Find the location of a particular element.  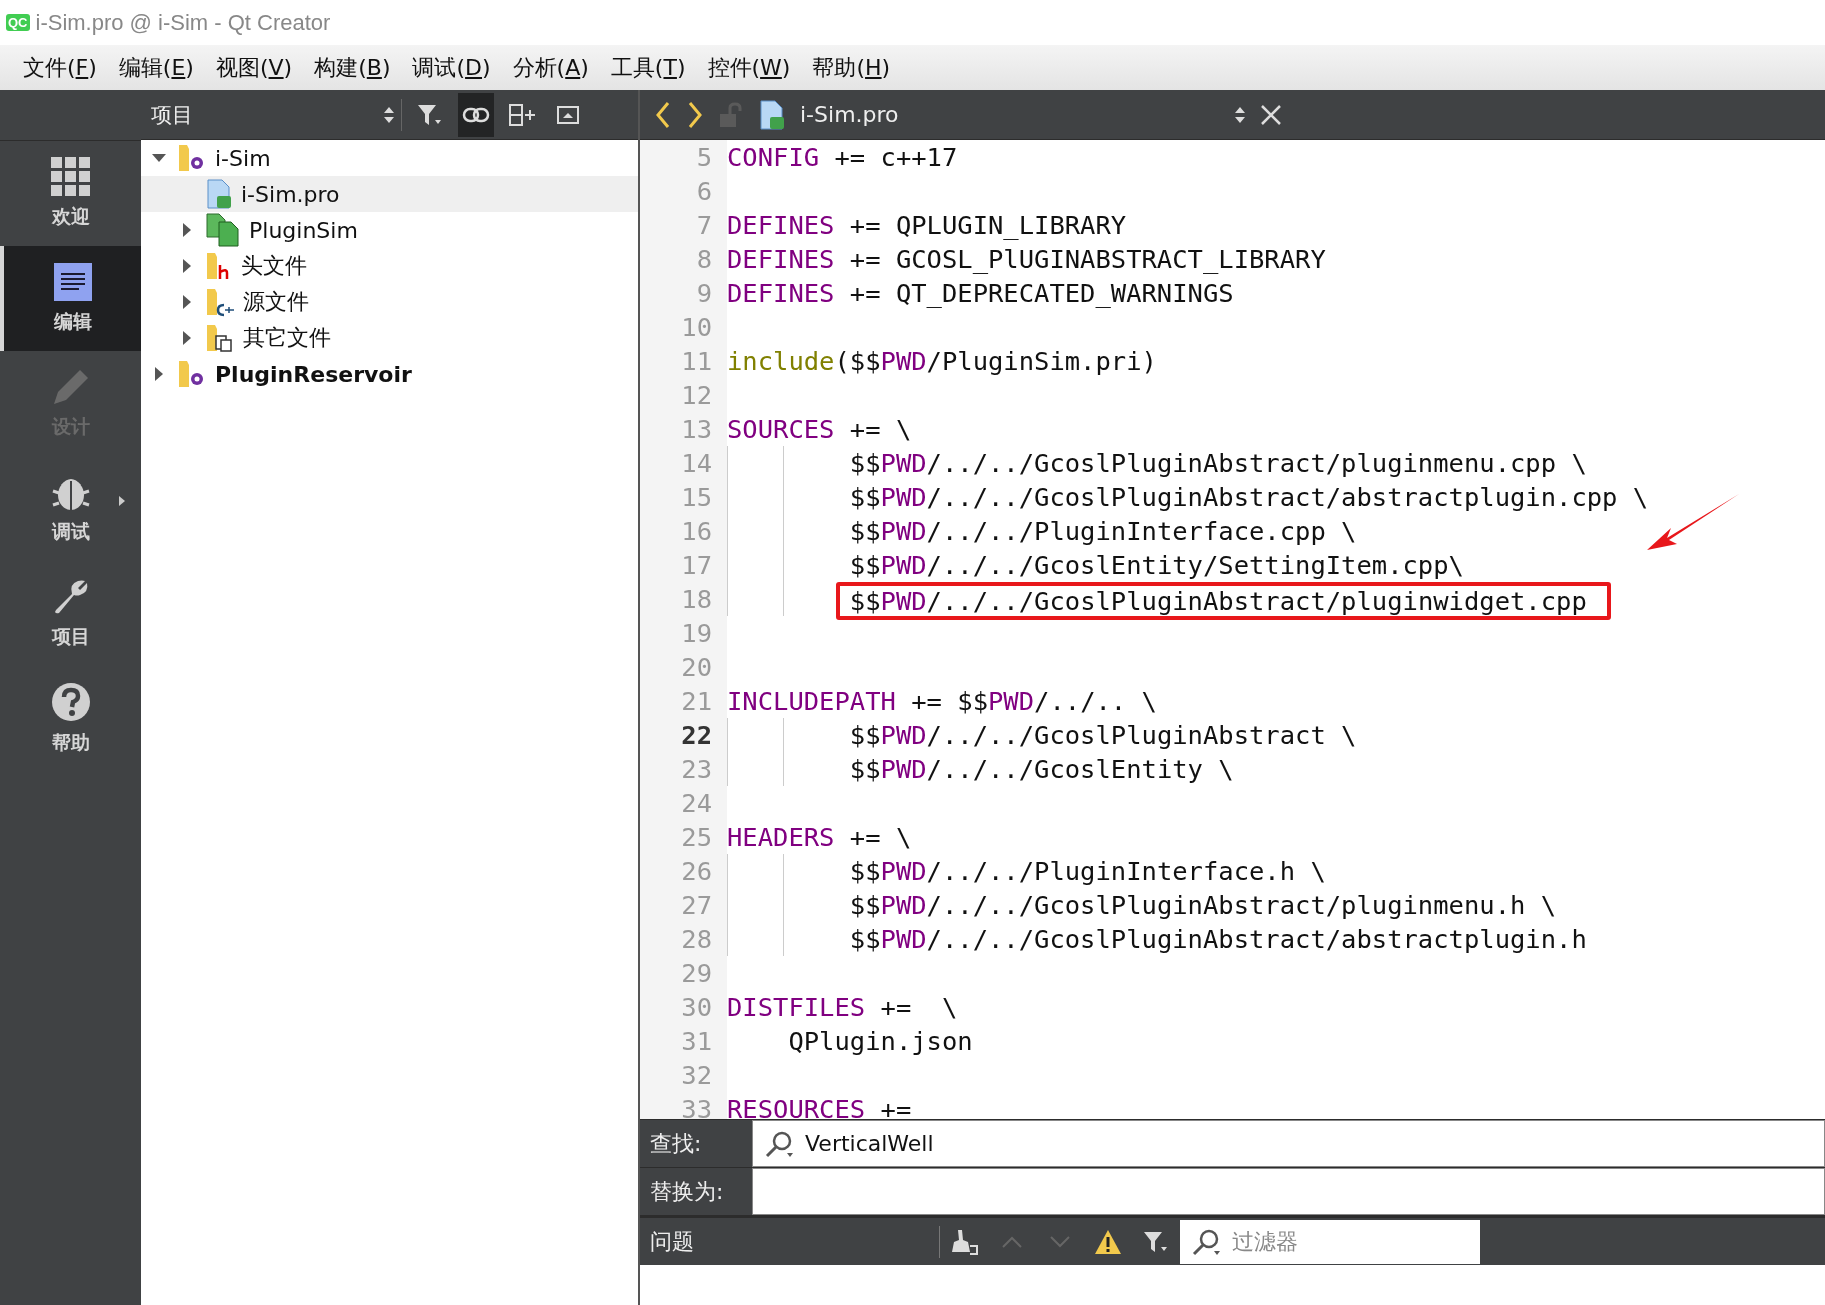

line-number: 7 is located at coordinates (683, 225).